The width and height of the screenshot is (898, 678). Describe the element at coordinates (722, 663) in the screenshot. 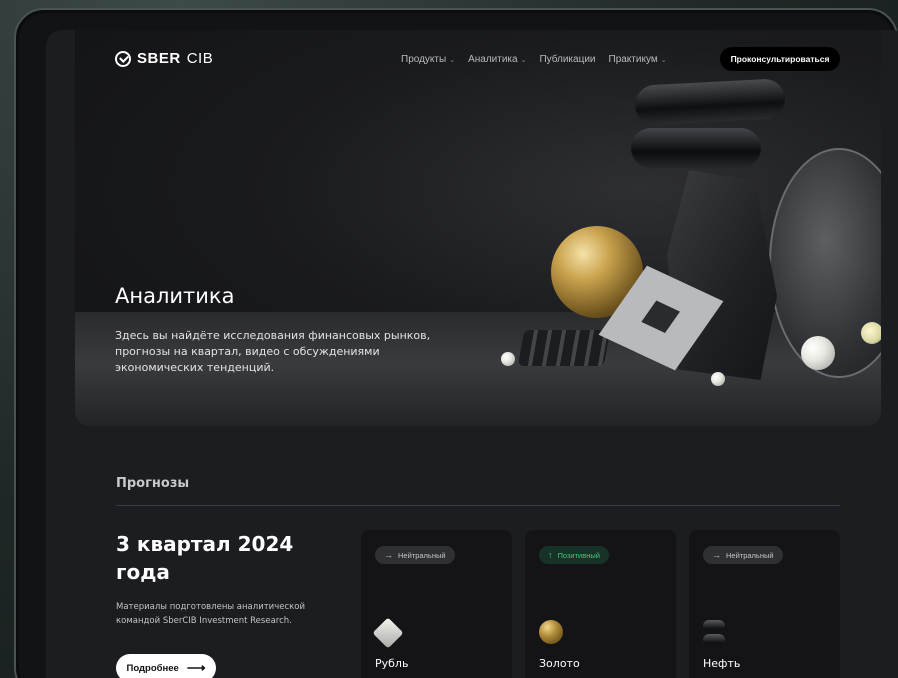

I see `card-label: Нефть` at that location.